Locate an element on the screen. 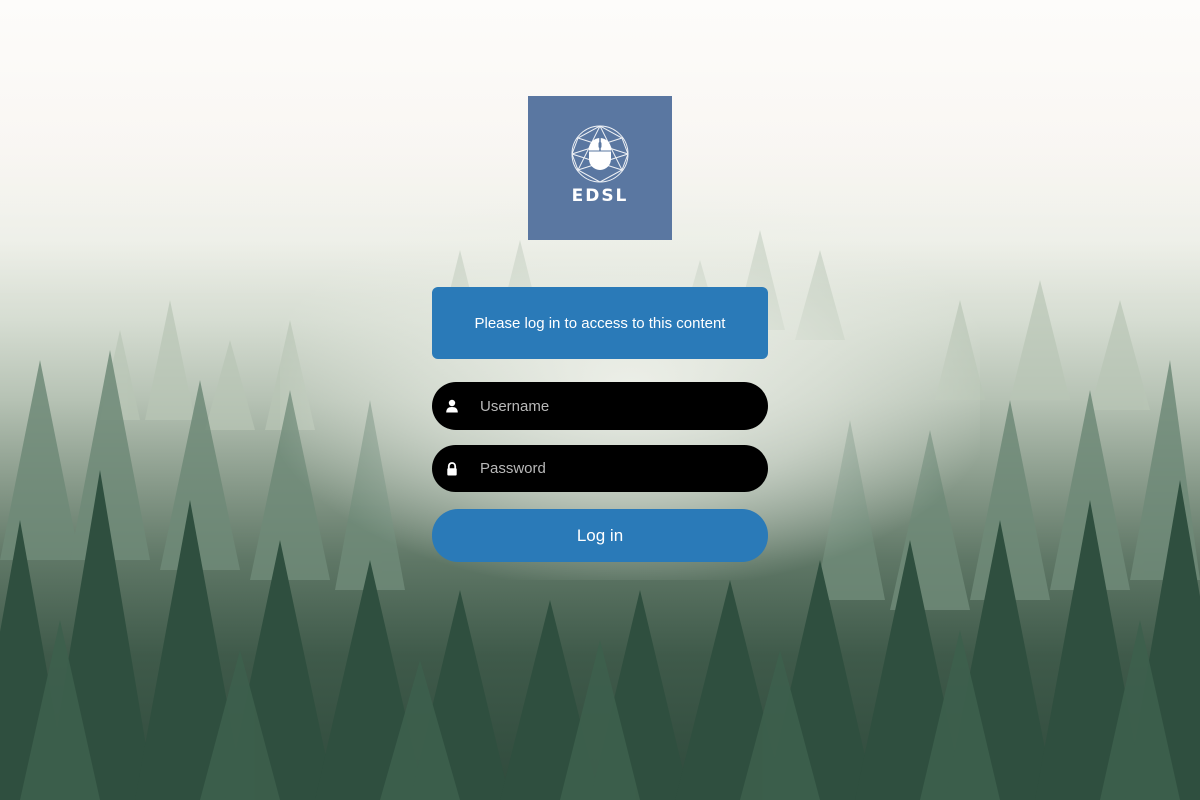 This screenshot has height=800, width=1200. username-field is located at coordinates (600, 406).